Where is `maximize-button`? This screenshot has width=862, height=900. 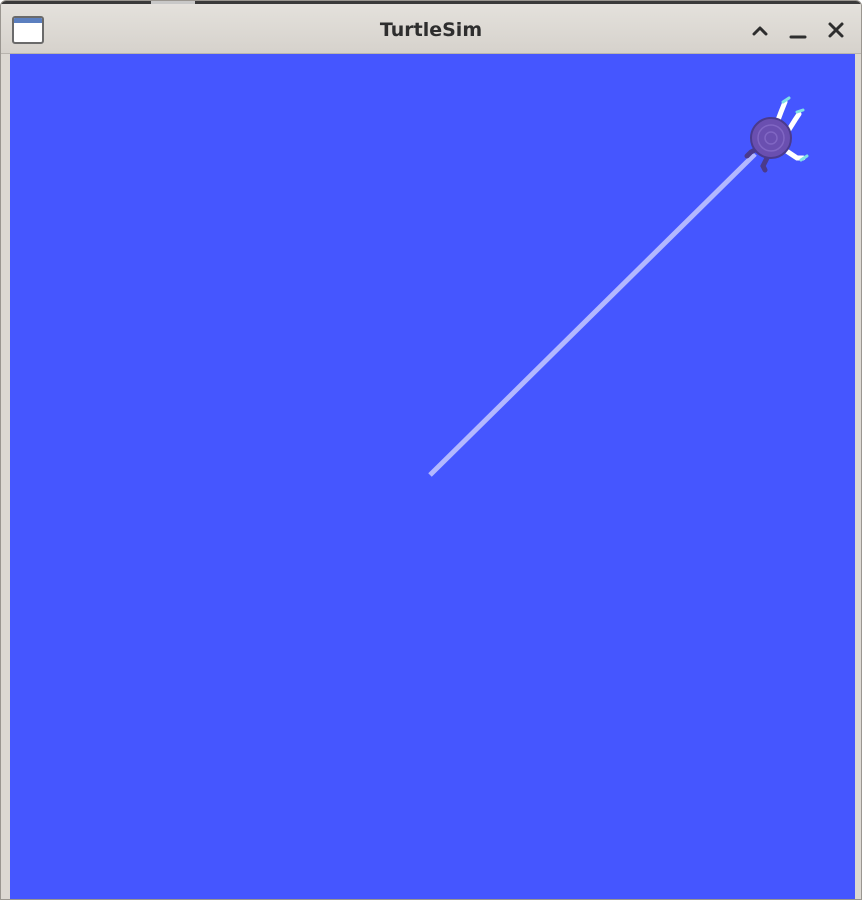 maximize-button is located at coordinates (760, 30).